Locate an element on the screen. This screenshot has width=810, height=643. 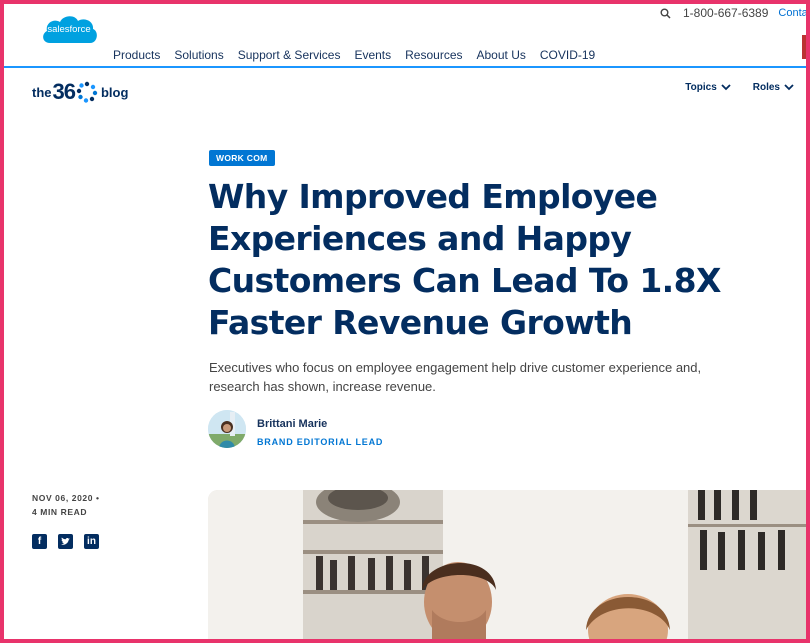
topics-dropdown: Topics is located at coordinates (708, 87).